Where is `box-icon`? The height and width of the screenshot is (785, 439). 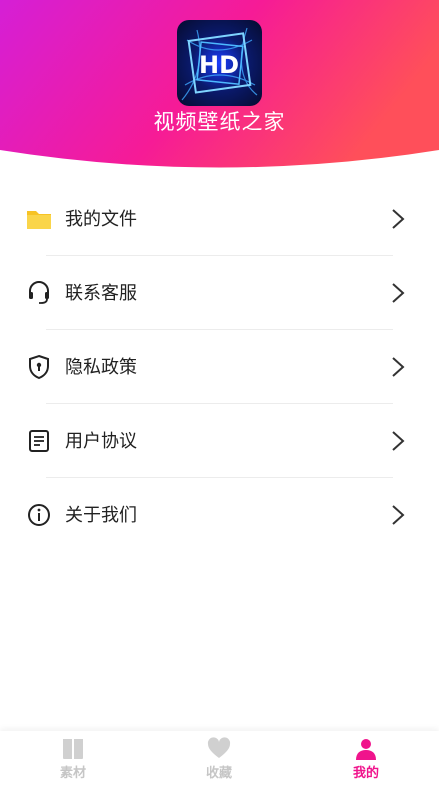 box-icon is located at coordinates (73, 749).